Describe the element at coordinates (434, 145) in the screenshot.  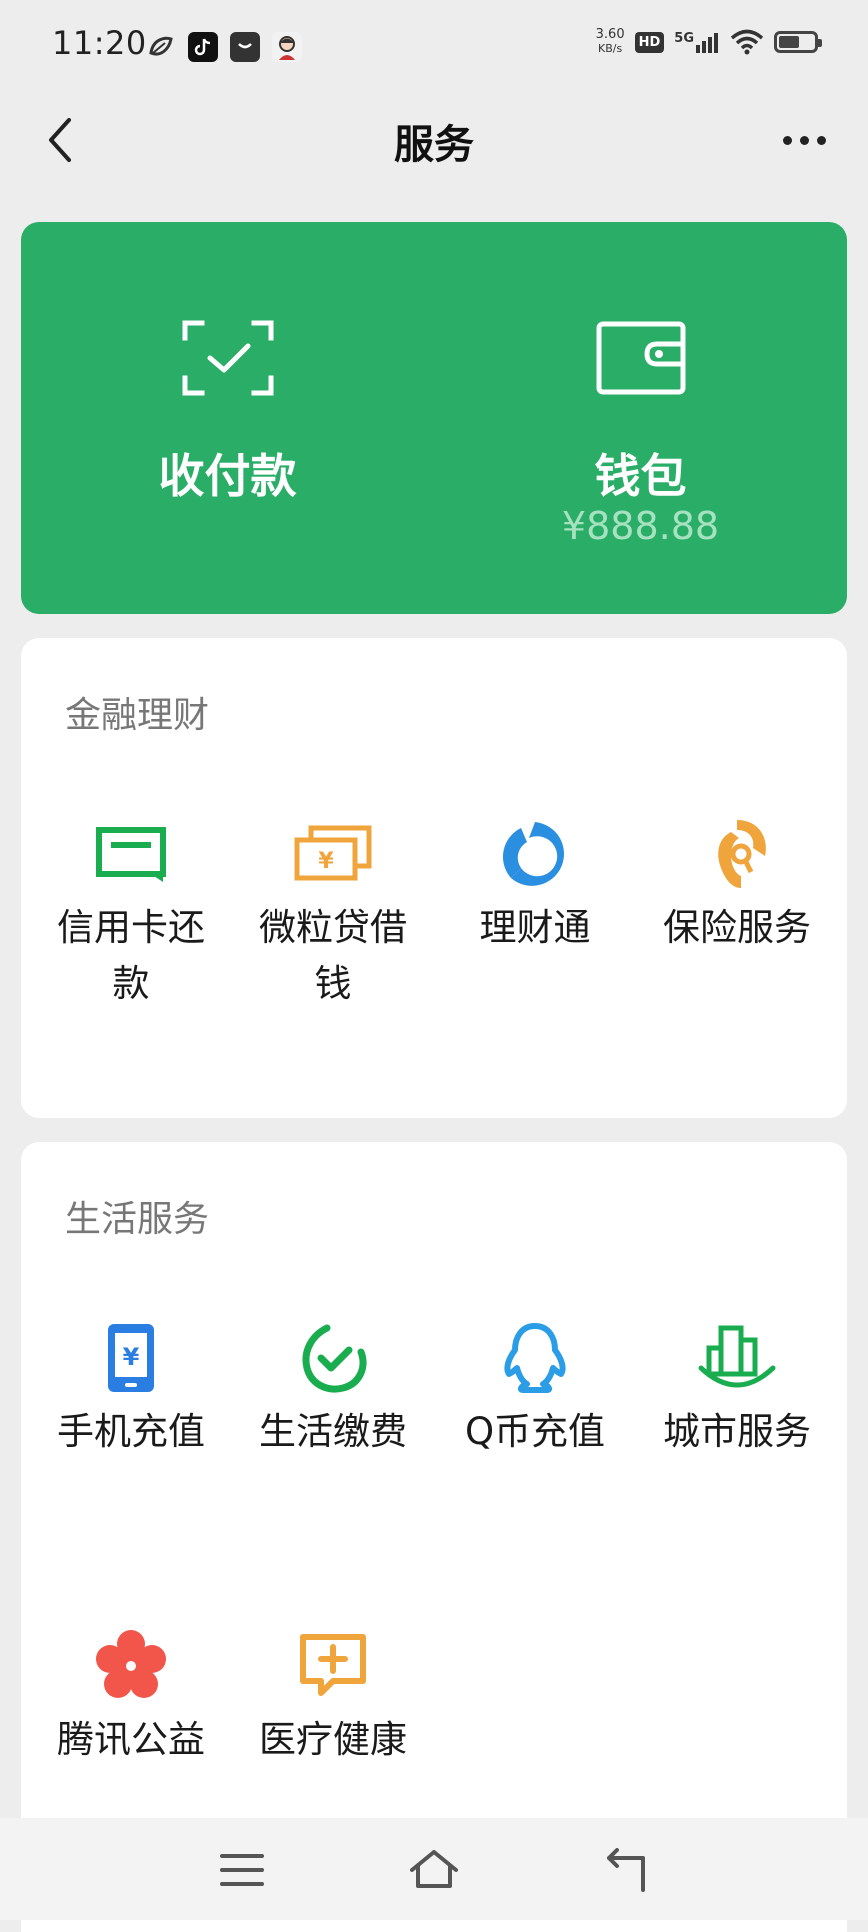
I see `page-title: 服务` at that location.